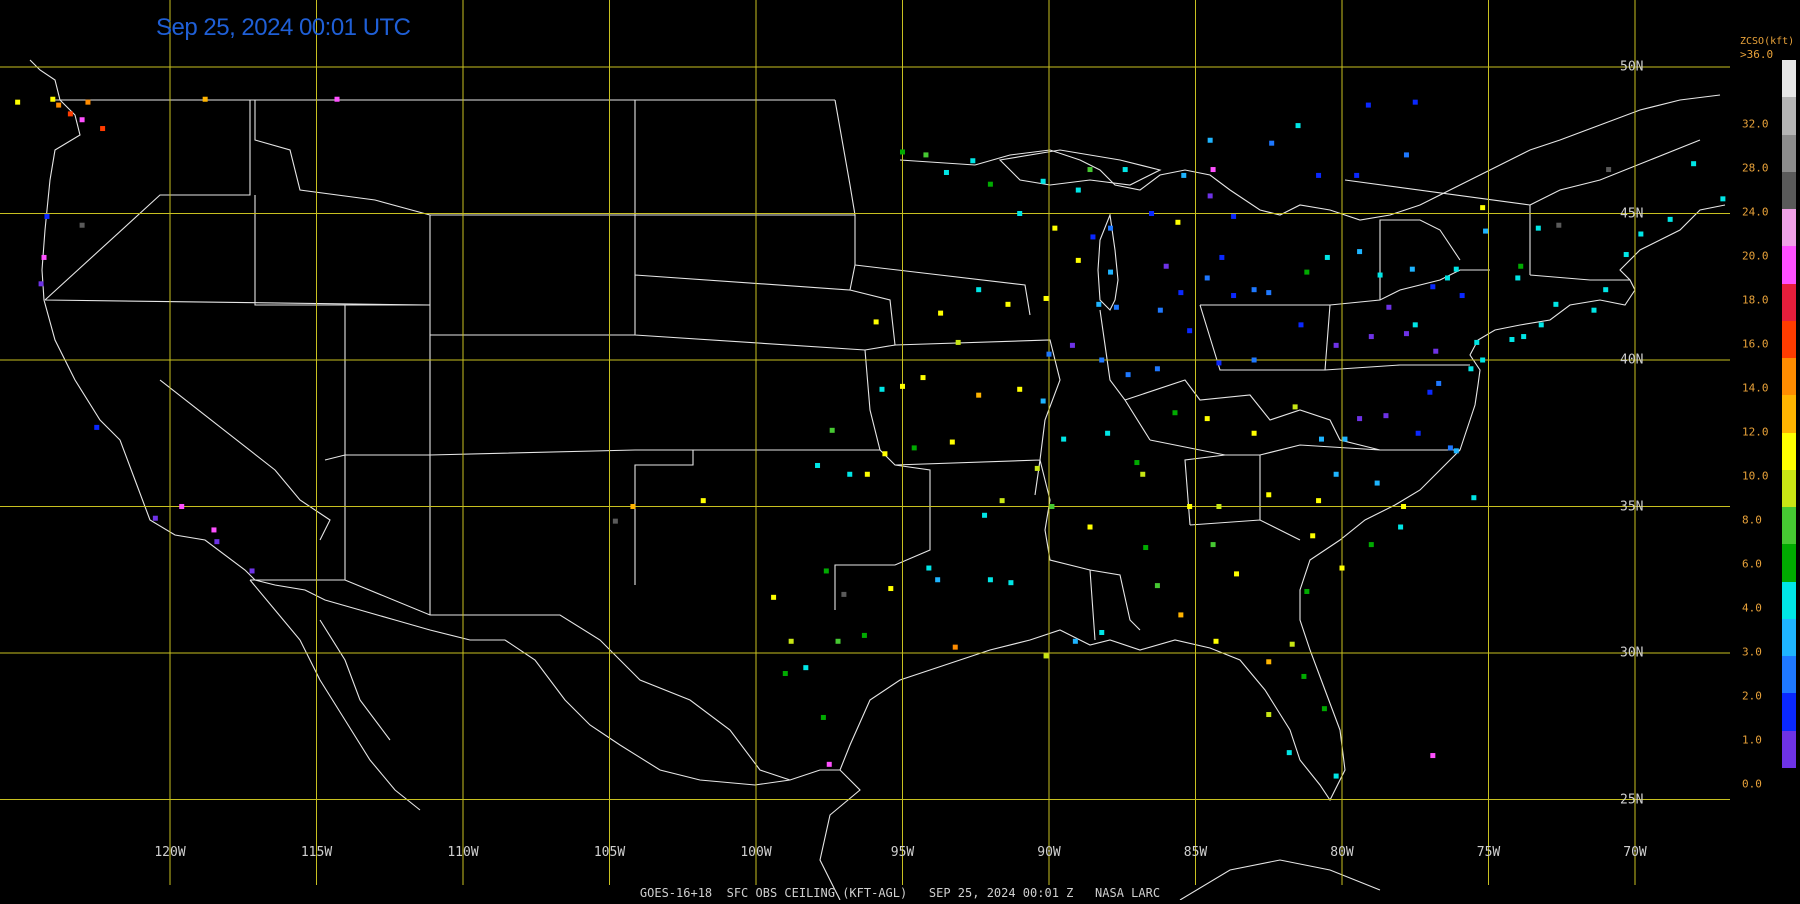 Image resolution: width=1800 pixels, height=904 pixels. What do you see at coordinates (1755, 168) in the screenshot?
I see `legend-tick-label: 28.0` at bounding box center [1755, 168].